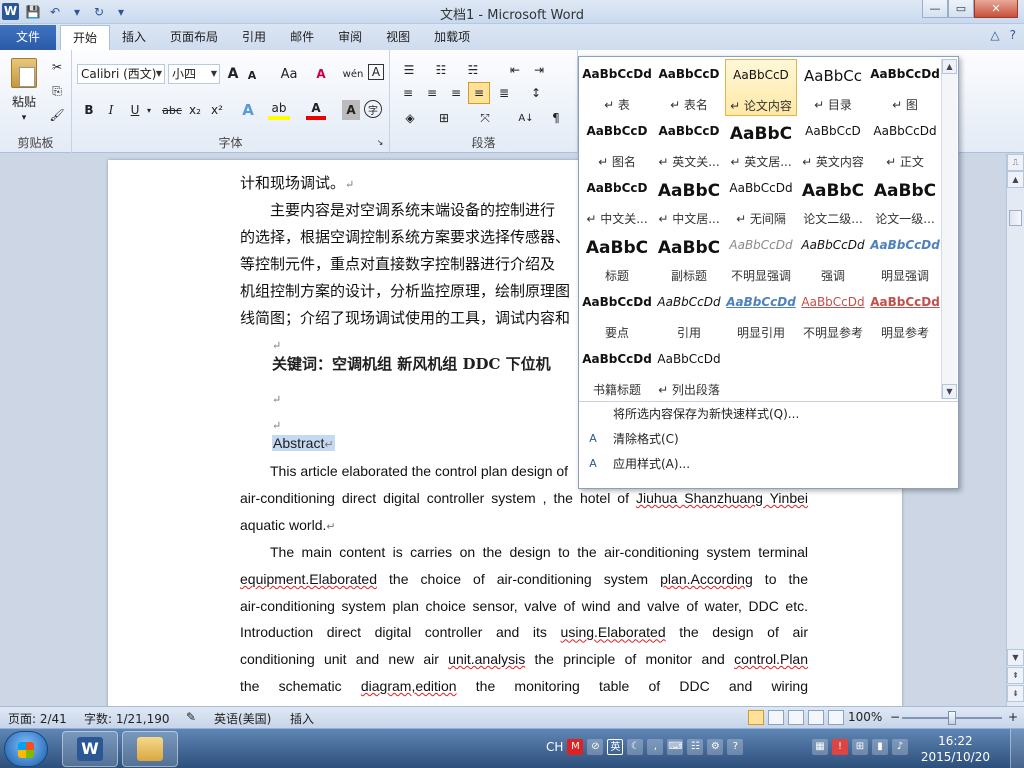  What do you see at coordinates (350, 37) in the screenshot?
I see `tab-review: 审阅` at bounding box center [350, 37].